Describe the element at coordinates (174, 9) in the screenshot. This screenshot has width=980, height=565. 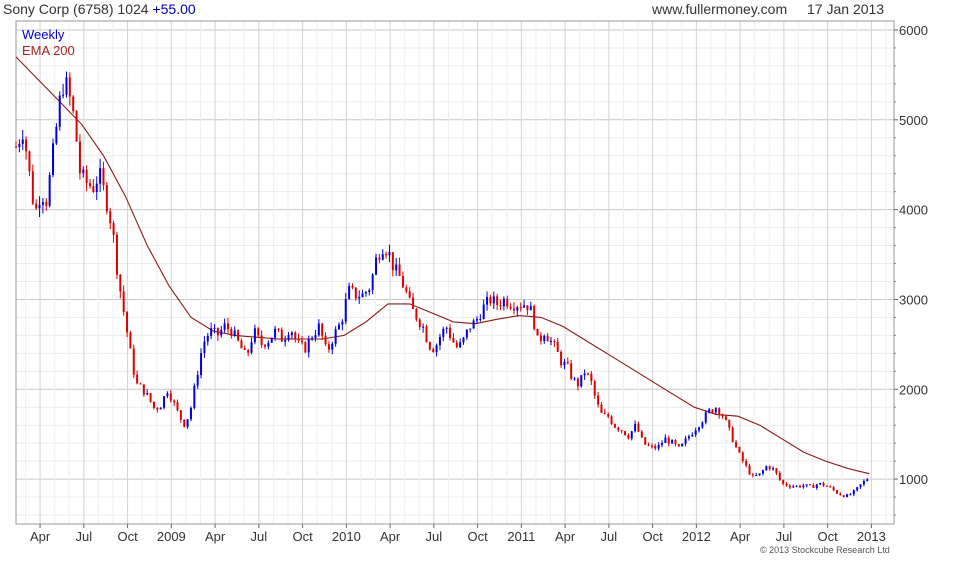
I see `price-change: +55.00` at that location.